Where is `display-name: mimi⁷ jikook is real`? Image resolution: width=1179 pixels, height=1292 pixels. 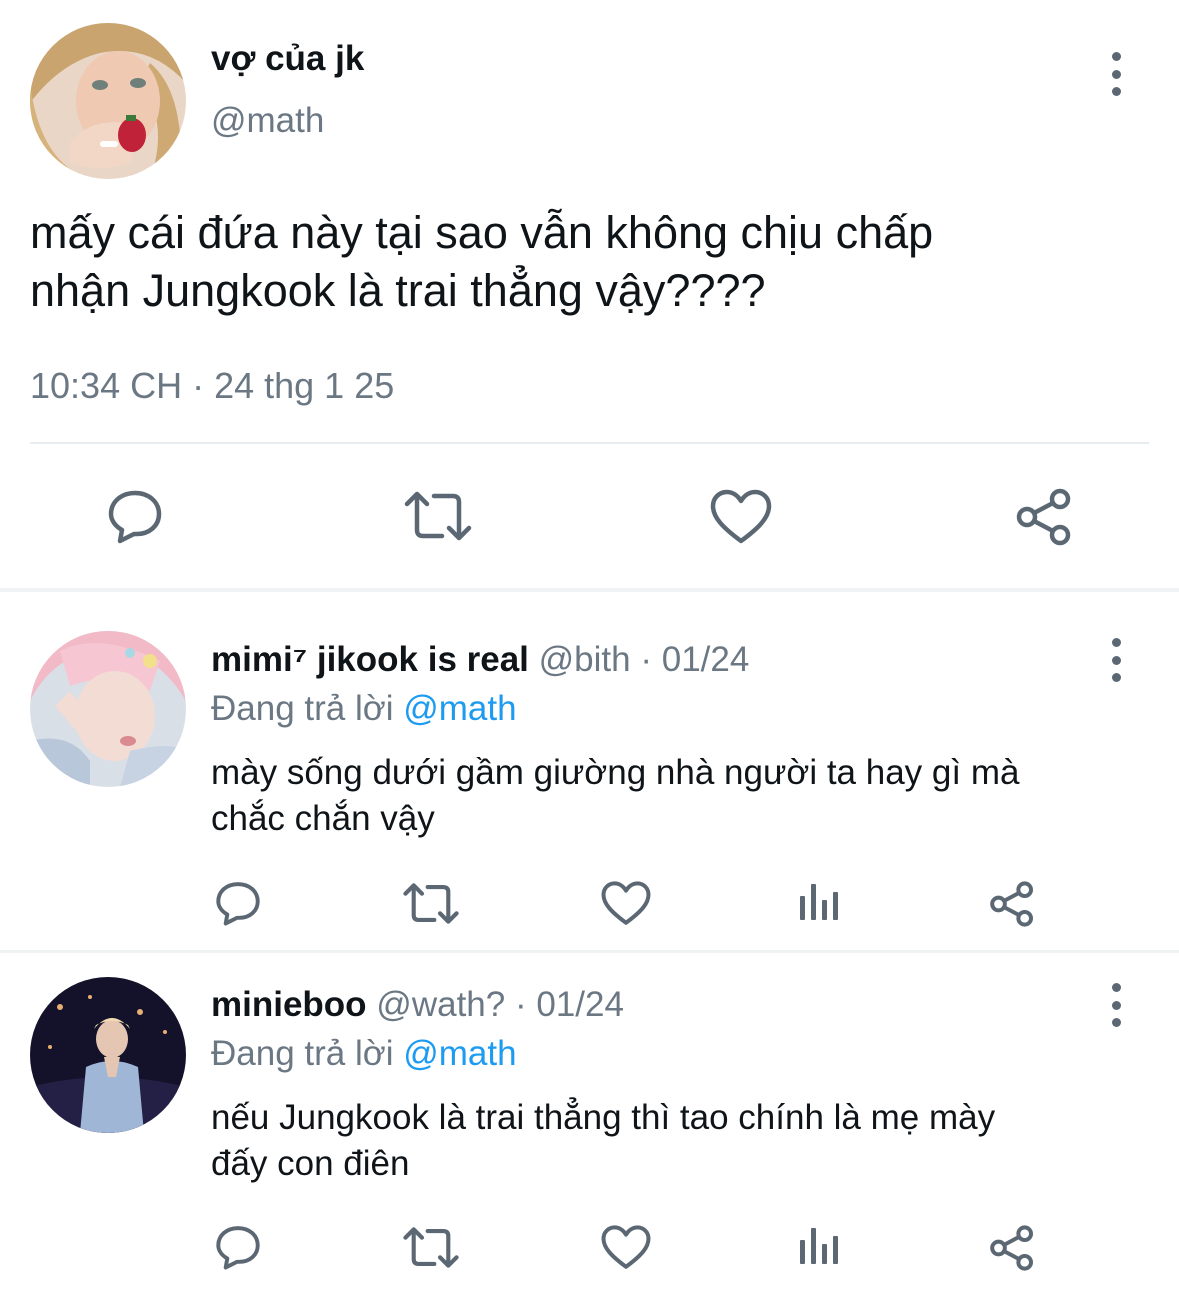 display-name: mimi⁷ jikook is real is located at coordinates (370, 659).